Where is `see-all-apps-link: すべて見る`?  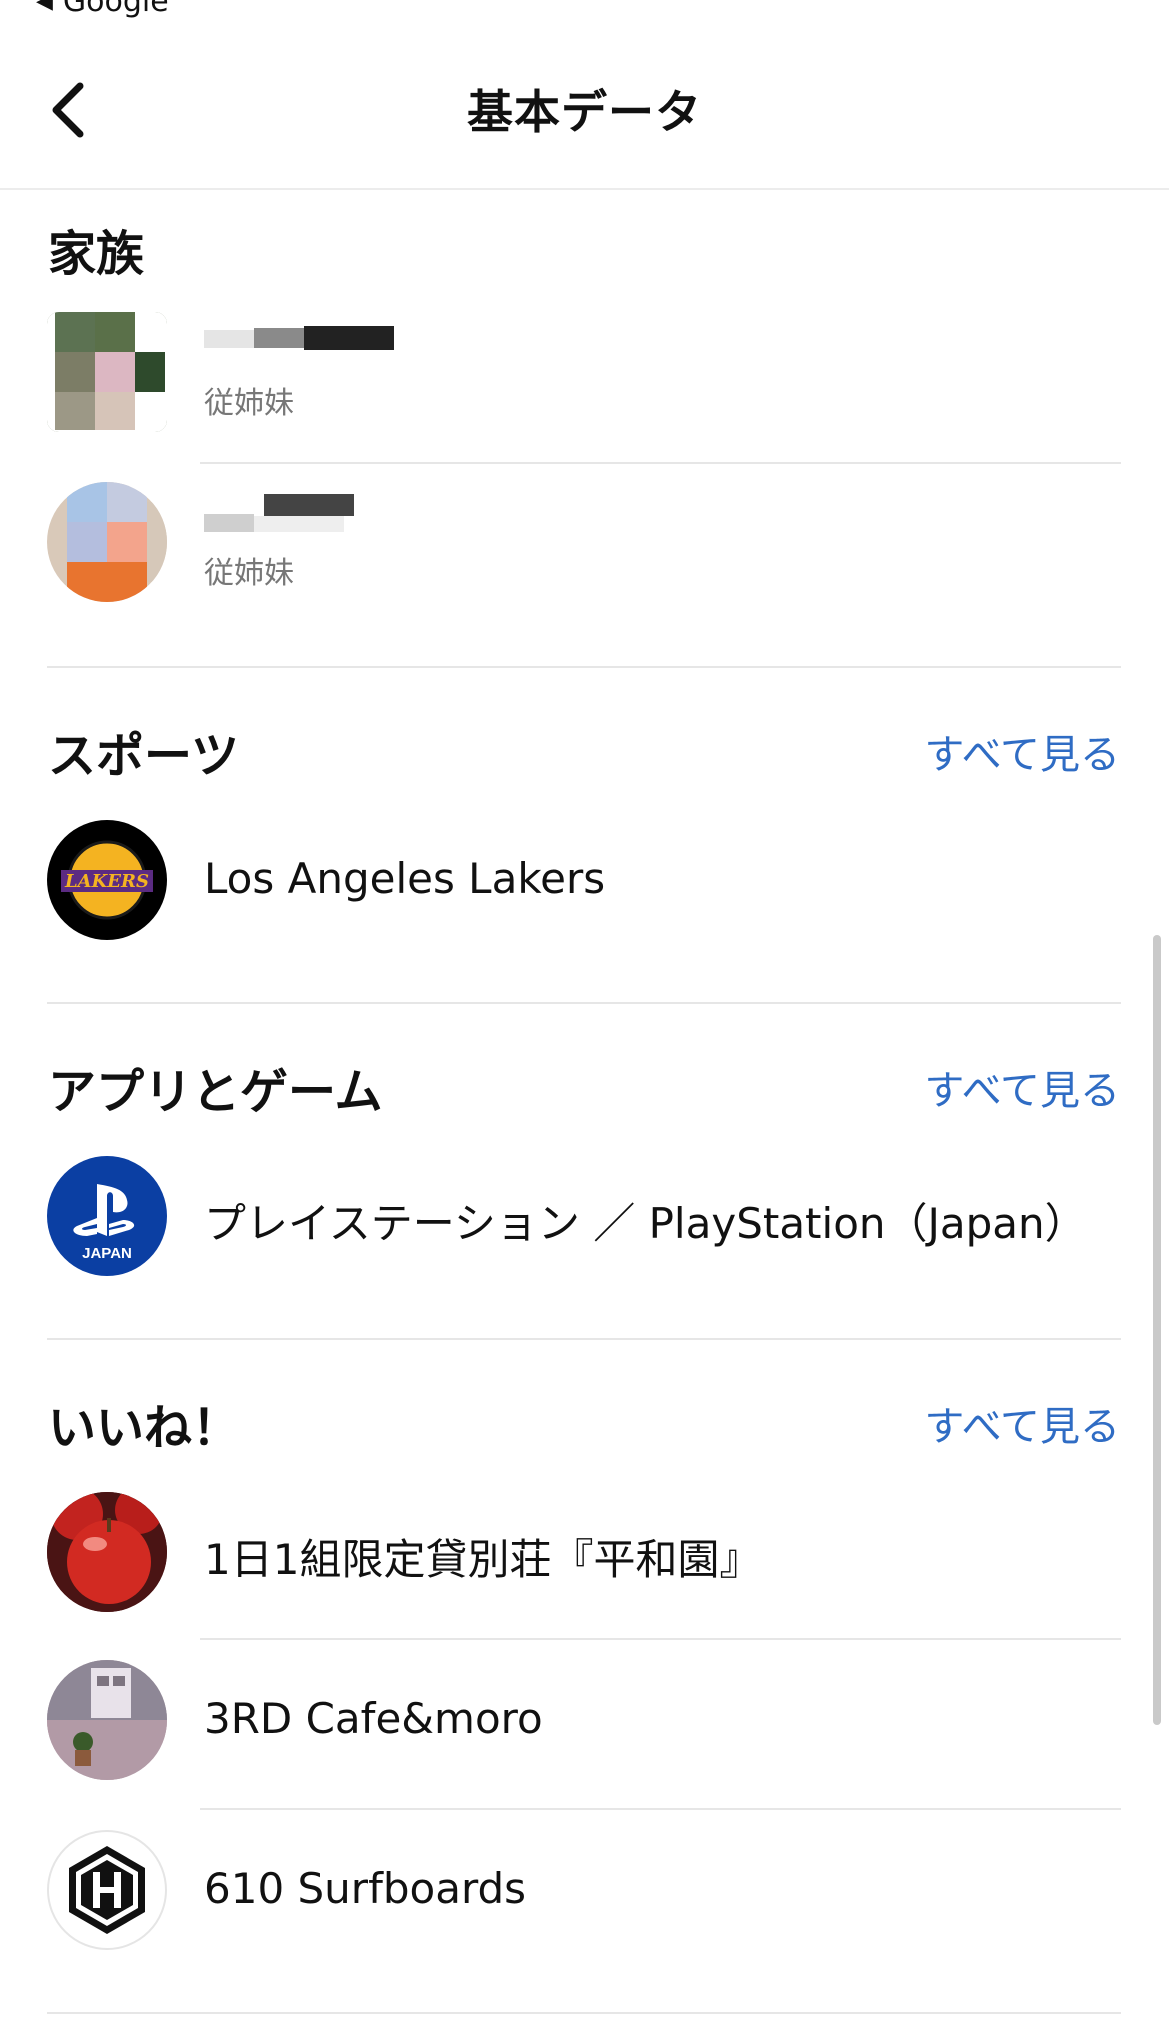 see-all-apps-link: すべて見る is located at coordinates (1022, 1087).